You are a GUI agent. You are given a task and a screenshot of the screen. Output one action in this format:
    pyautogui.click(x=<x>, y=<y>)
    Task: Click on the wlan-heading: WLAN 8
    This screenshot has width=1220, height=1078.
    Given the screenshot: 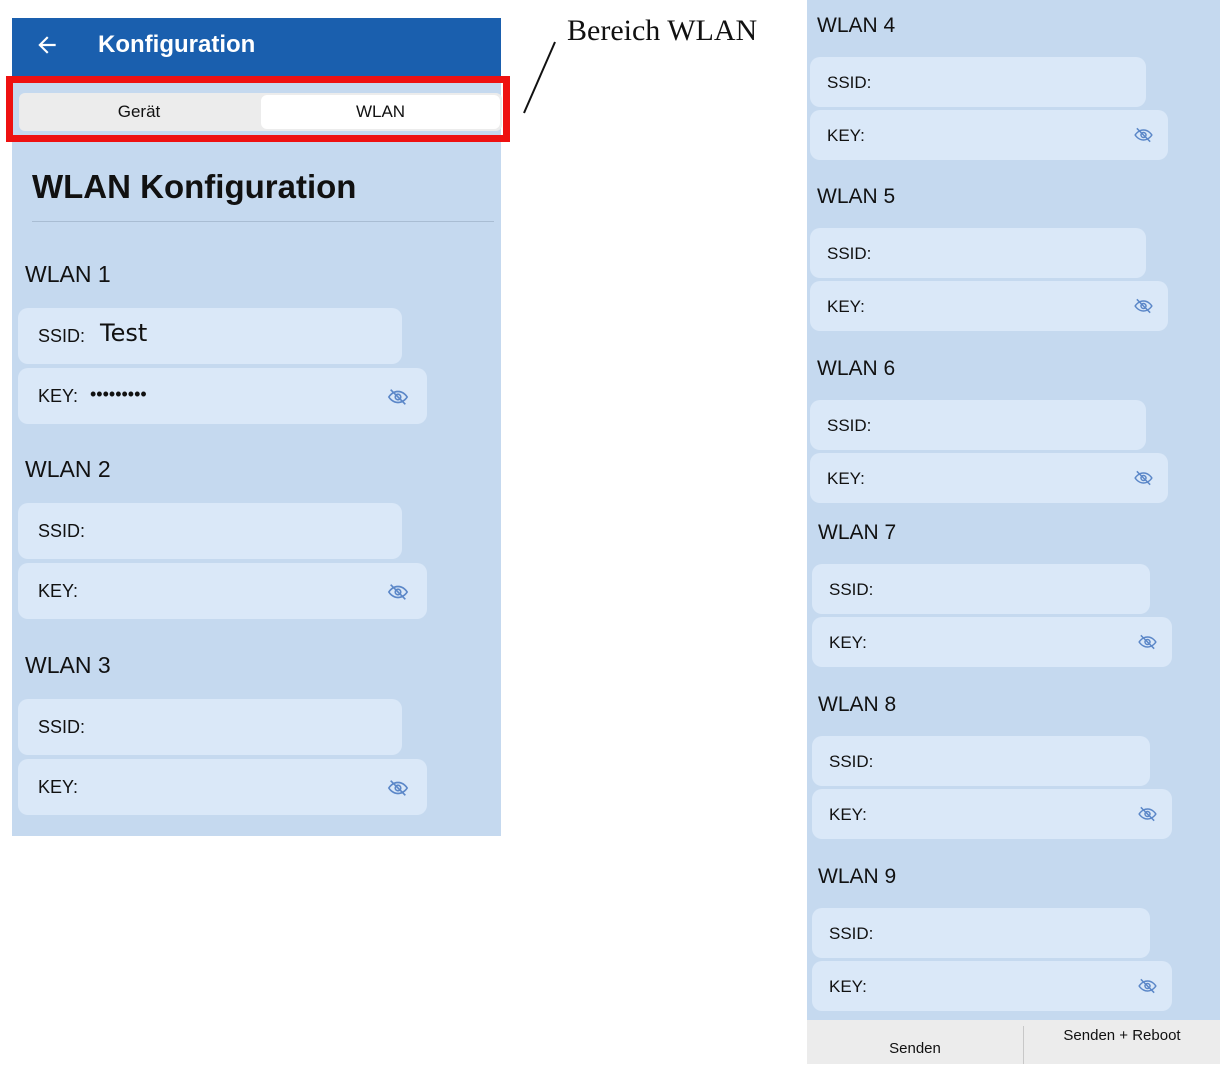 What is the action you would take?
    pyautogui.click(x=857, y=704)
    